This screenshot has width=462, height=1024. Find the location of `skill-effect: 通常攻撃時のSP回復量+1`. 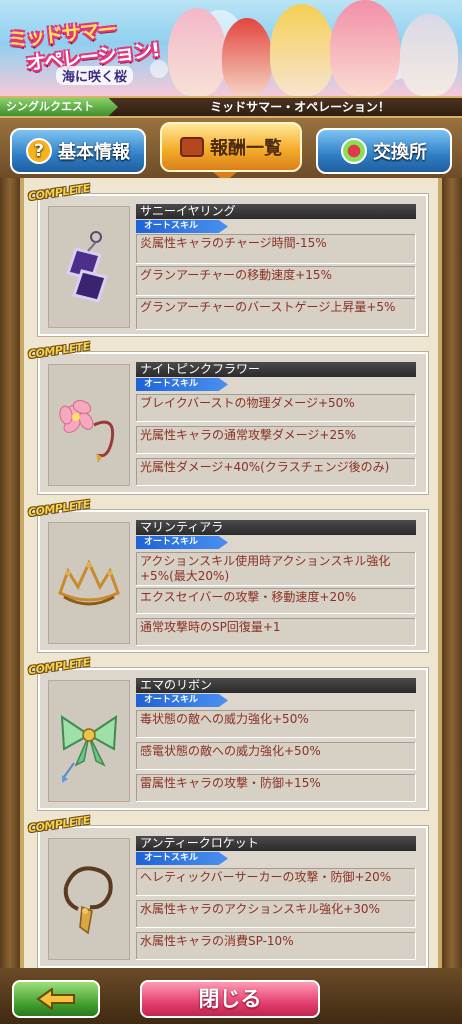

skill-effect: 通常攻撃時のSP回復量+1 is located at coordinates (276, 632).